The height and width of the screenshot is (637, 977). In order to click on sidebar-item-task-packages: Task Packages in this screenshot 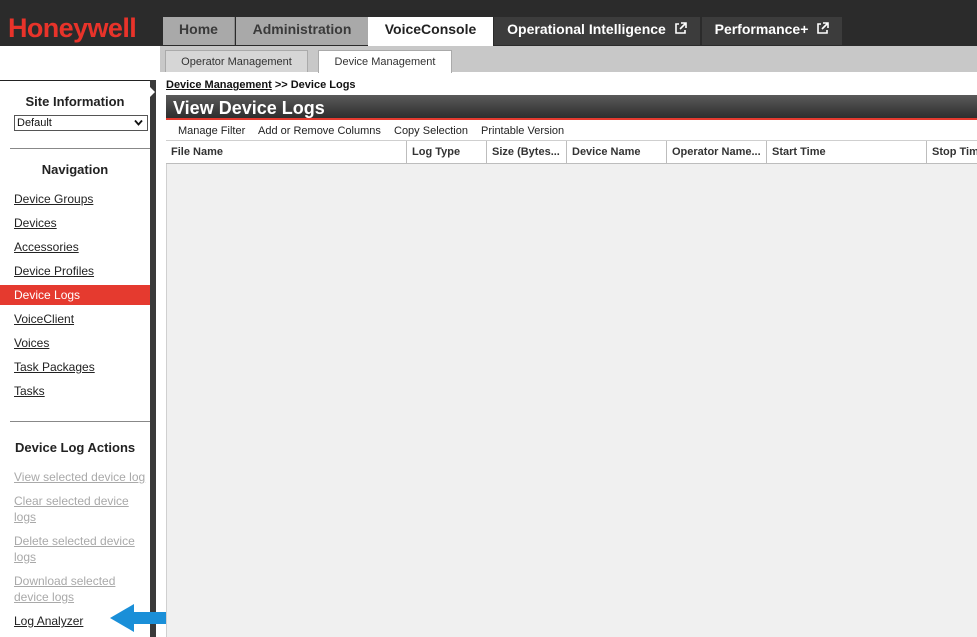, I will do `click(75, 367)`.